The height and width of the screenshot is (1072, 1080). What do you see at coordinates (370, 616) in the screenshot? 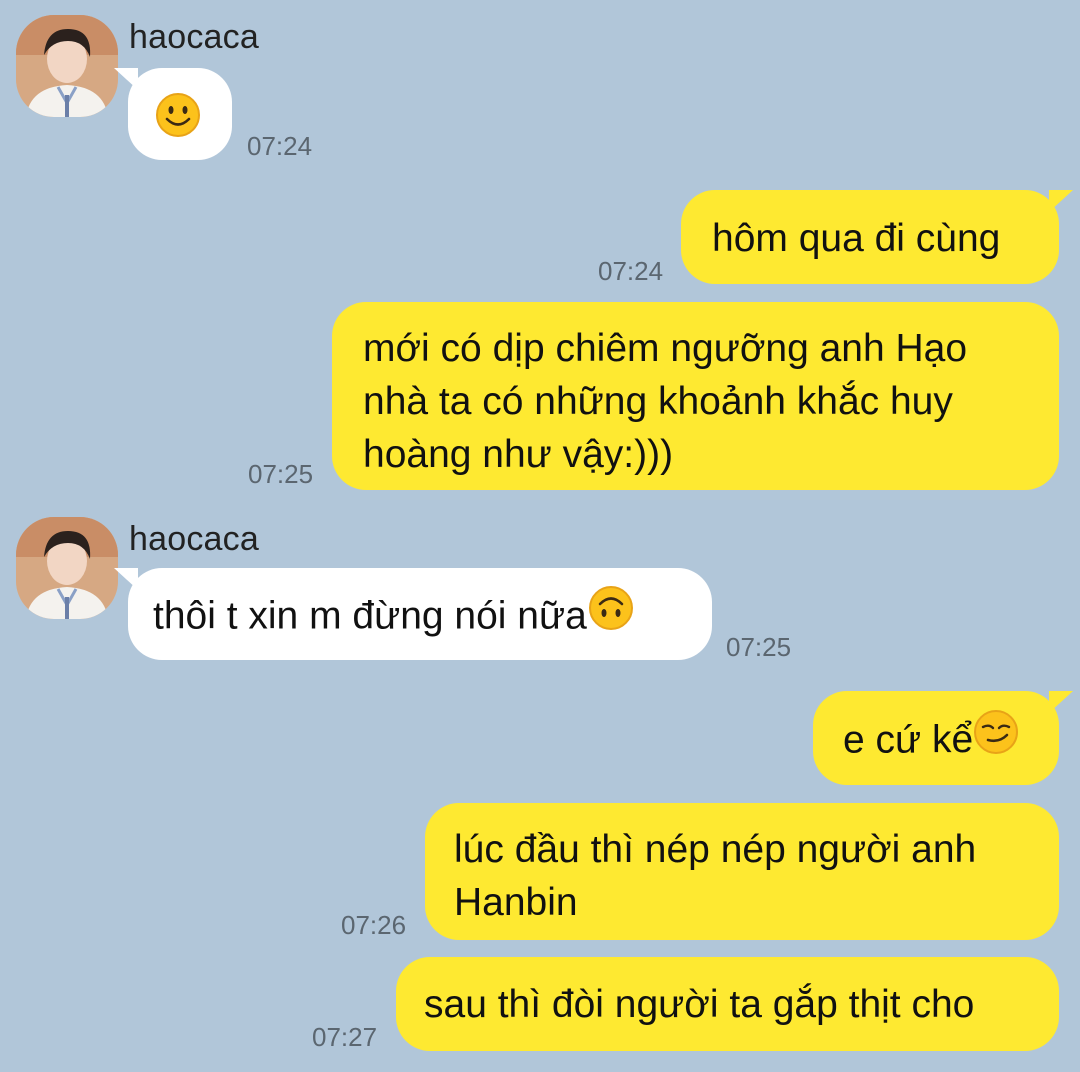
I see `message-text: thôi t xin m đừng nói nữa` at bounding box center [370, 616].